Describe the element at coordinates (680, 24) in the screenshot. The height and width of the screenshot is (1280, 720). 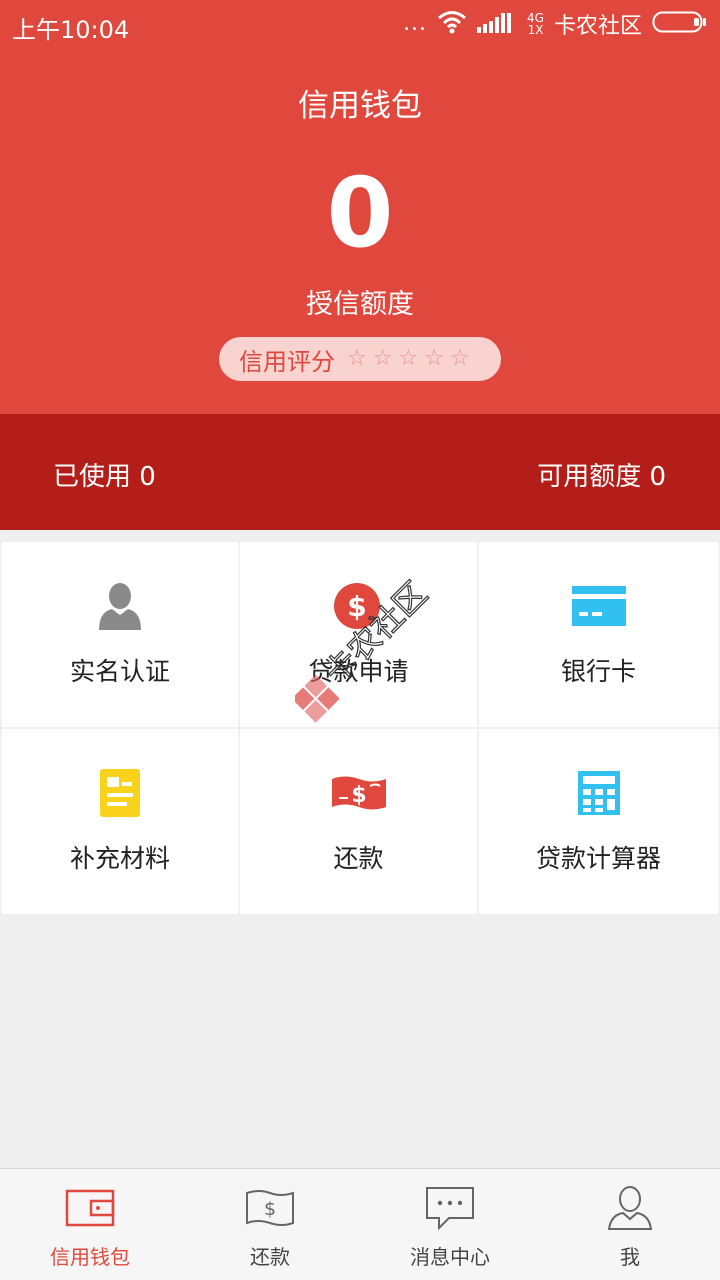
I see `battery-icon` at that location.